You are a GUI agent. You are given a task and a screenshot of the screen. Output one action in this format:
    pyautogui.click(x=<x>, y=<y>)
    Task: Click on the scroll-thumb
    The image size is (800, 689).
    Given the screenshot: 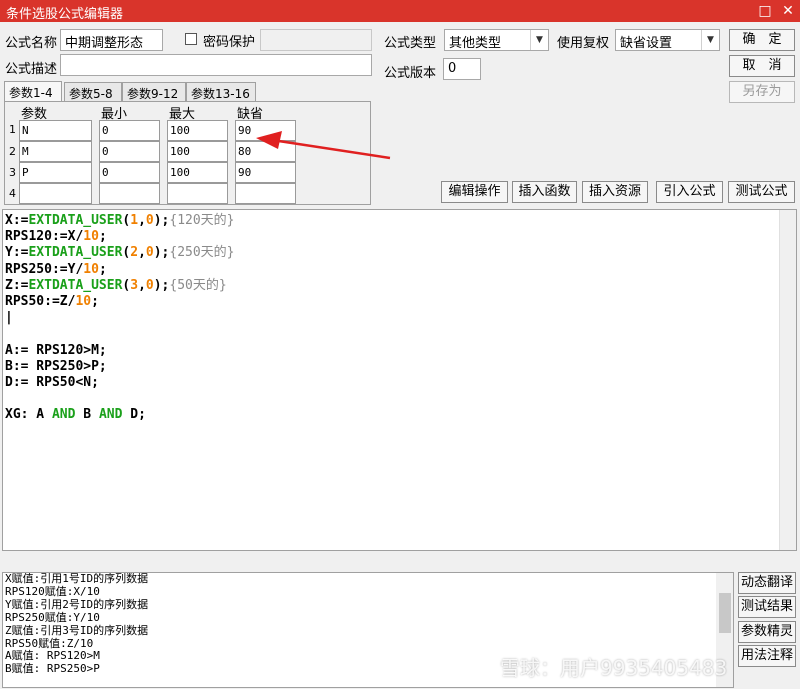 What is the action you would take?
    pyautogui.click(x=725, y=613)
    